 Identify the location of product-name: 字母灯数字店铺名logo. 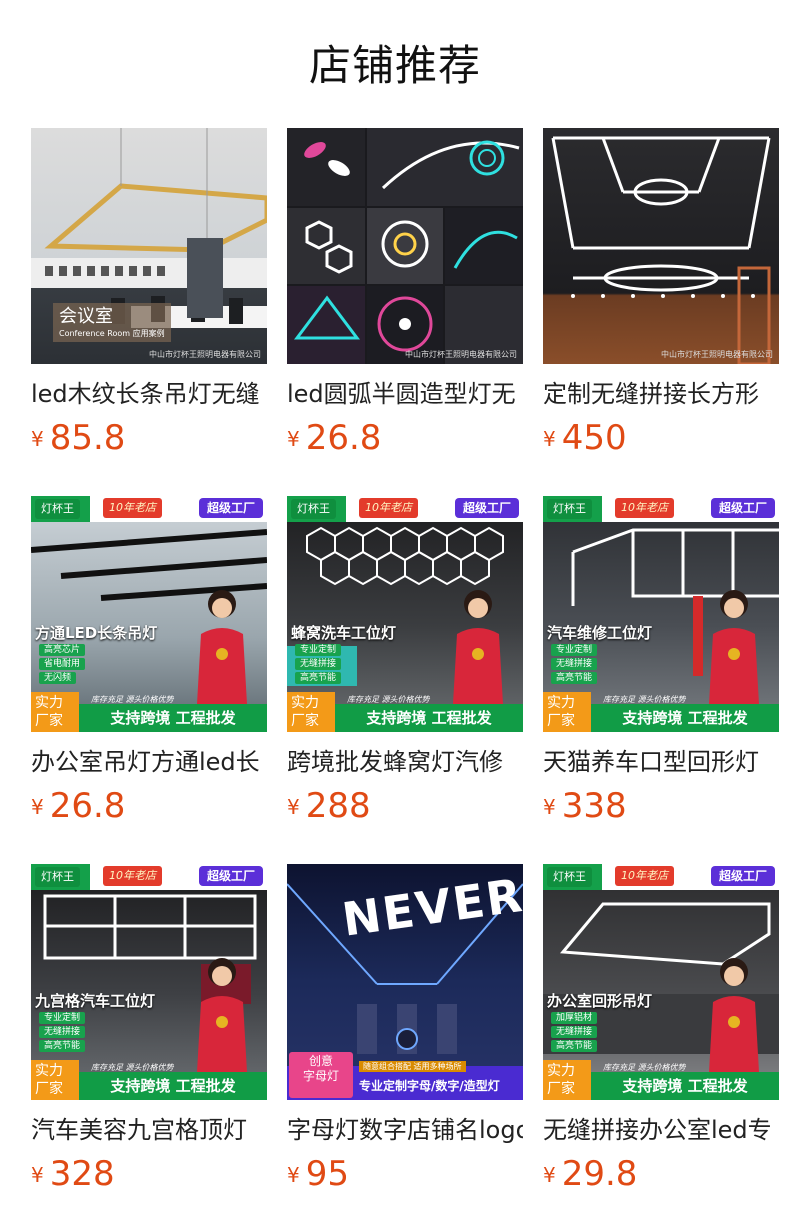
(405, 1130).